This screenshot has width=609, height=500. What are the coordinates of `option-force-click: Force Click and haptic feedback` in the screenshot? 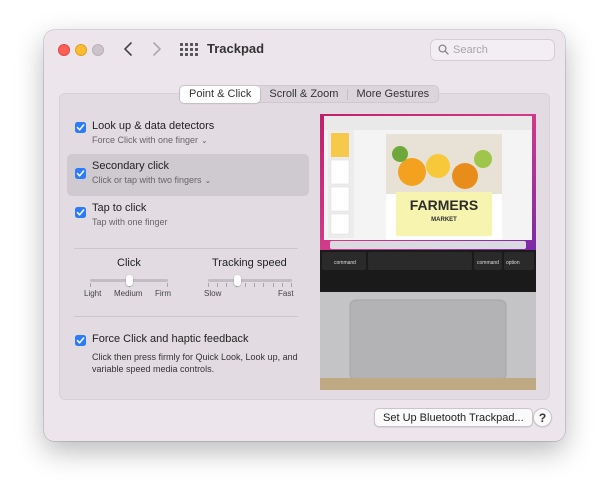 It's located at (188, 341).